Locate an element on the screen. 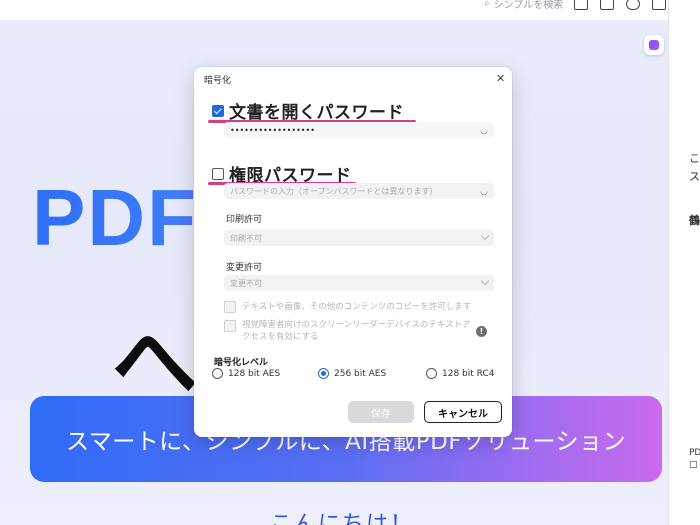 This screenshot has width=700, height=525. radio-128-aes: 128 bit AES is located at coordinates (246, 373).